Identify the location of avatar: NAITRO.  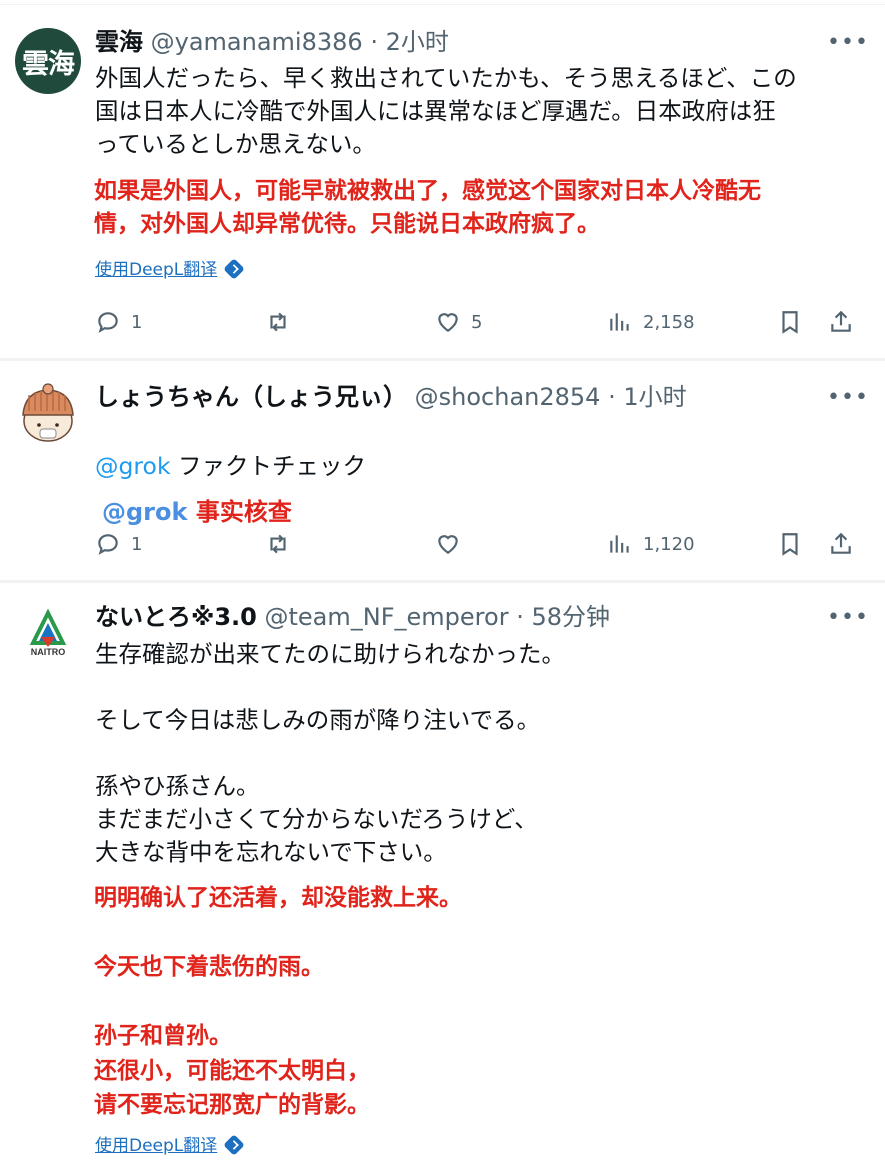
(48, 636).